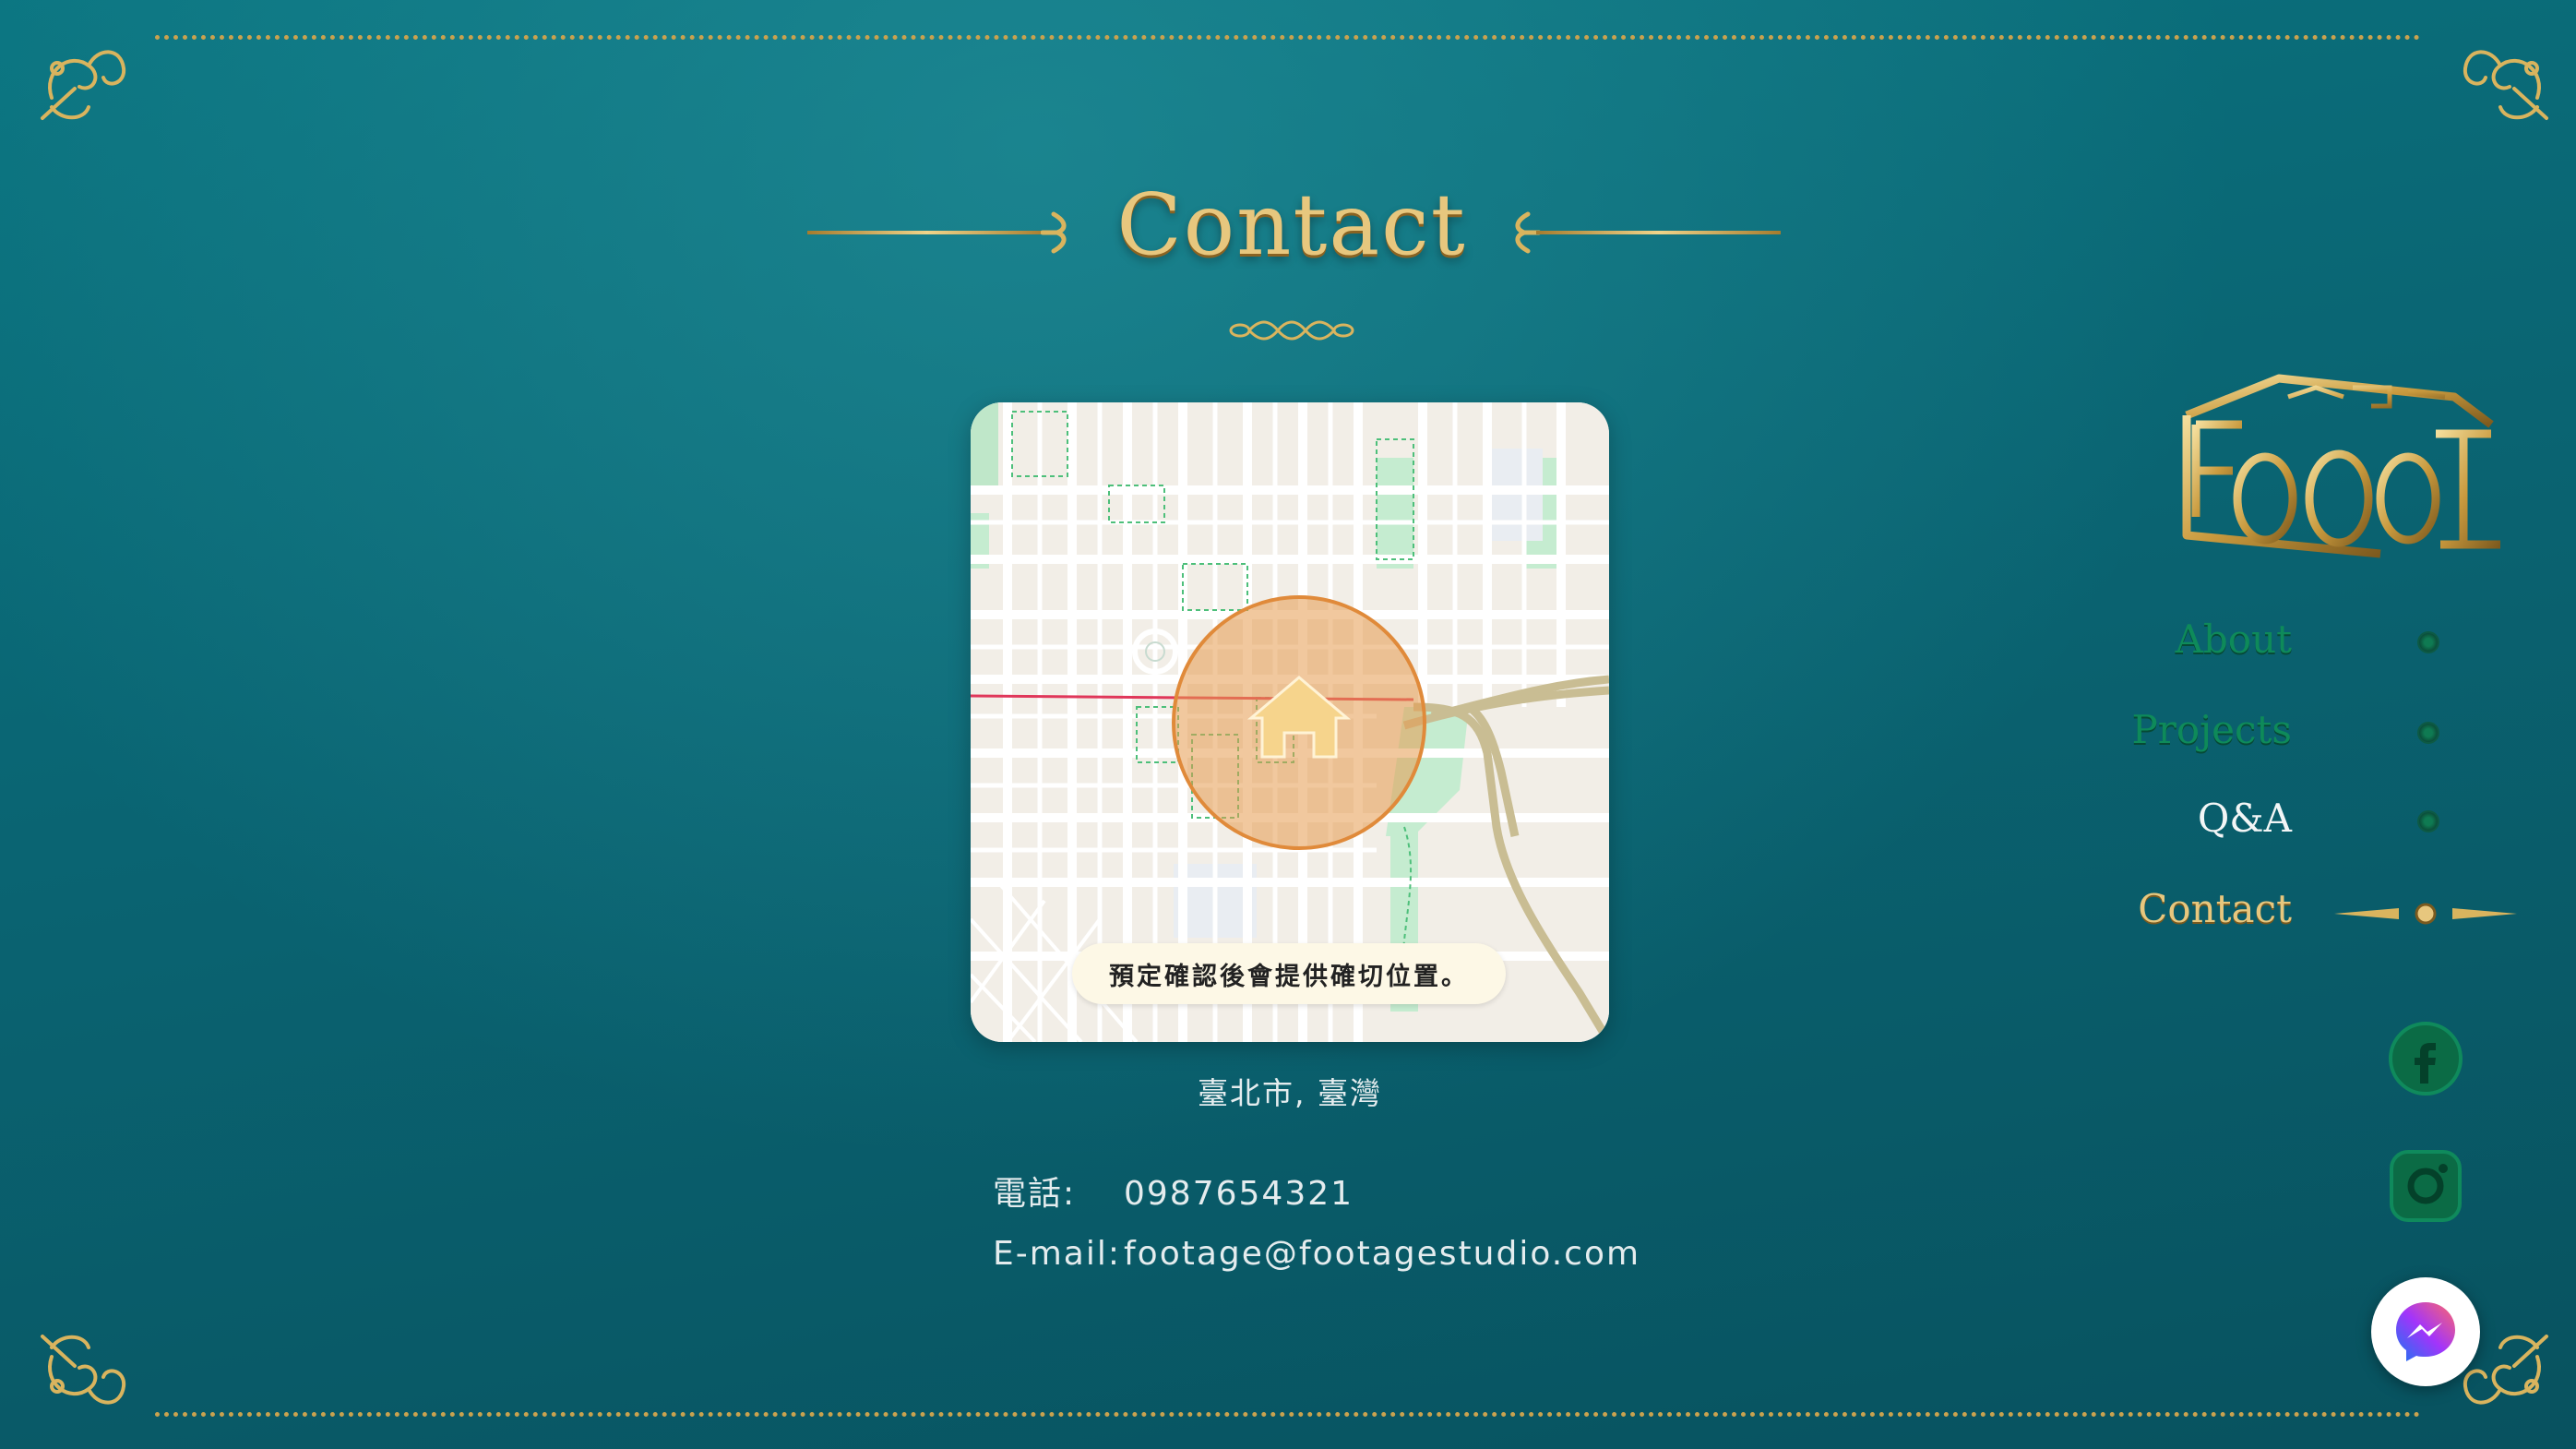  Describe the element at coordinates (2339, 470) in the screenshot. I see `footage-logo` at that location.